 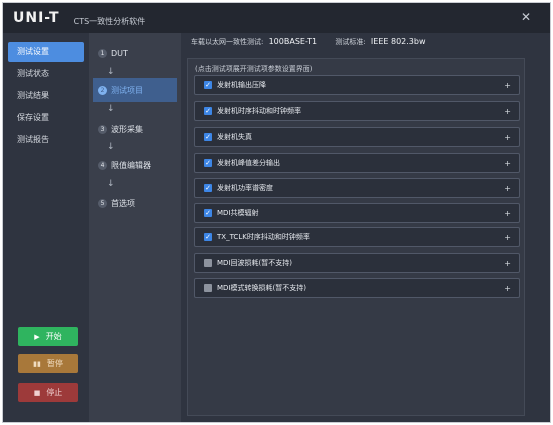 I want to click on test-item-label: TX_TCLK时序抖动和时钟频率, so click(x=263, y=237).